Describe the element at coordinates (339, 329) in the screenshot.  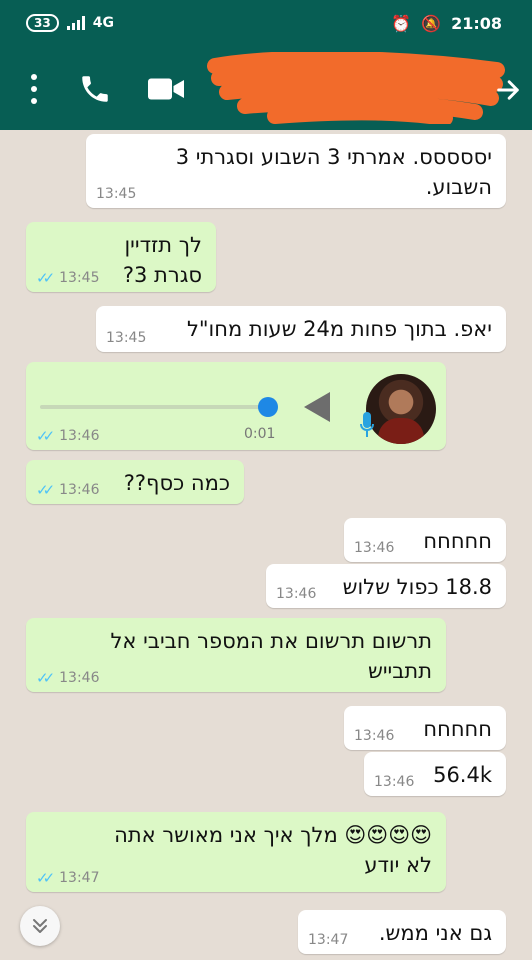
I see `message-text: יאפ. בתוך פחות מ24 שעות מחו"ל` at that location.